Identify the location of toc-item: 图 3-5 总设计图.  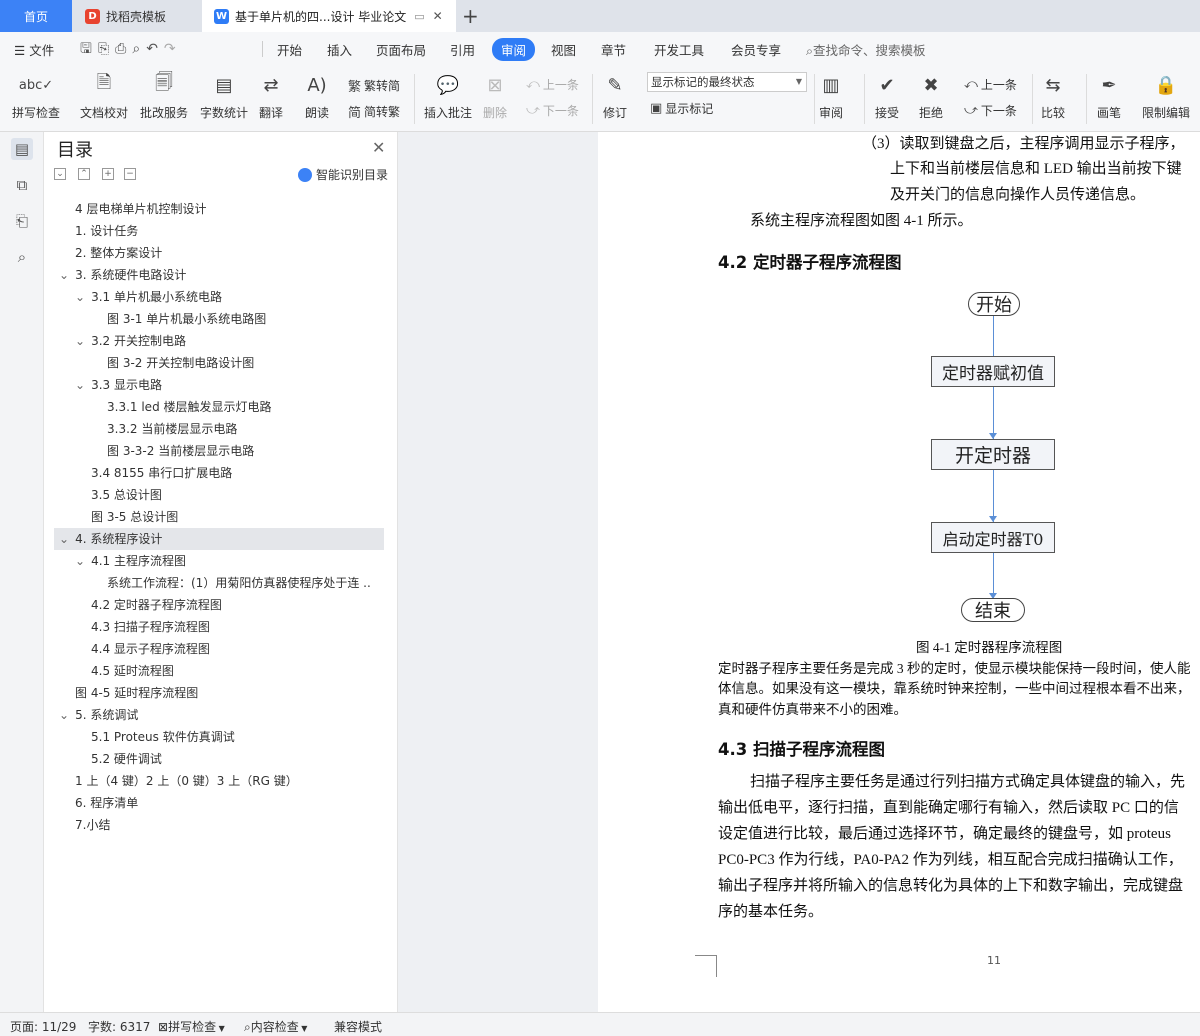
(231, 517).